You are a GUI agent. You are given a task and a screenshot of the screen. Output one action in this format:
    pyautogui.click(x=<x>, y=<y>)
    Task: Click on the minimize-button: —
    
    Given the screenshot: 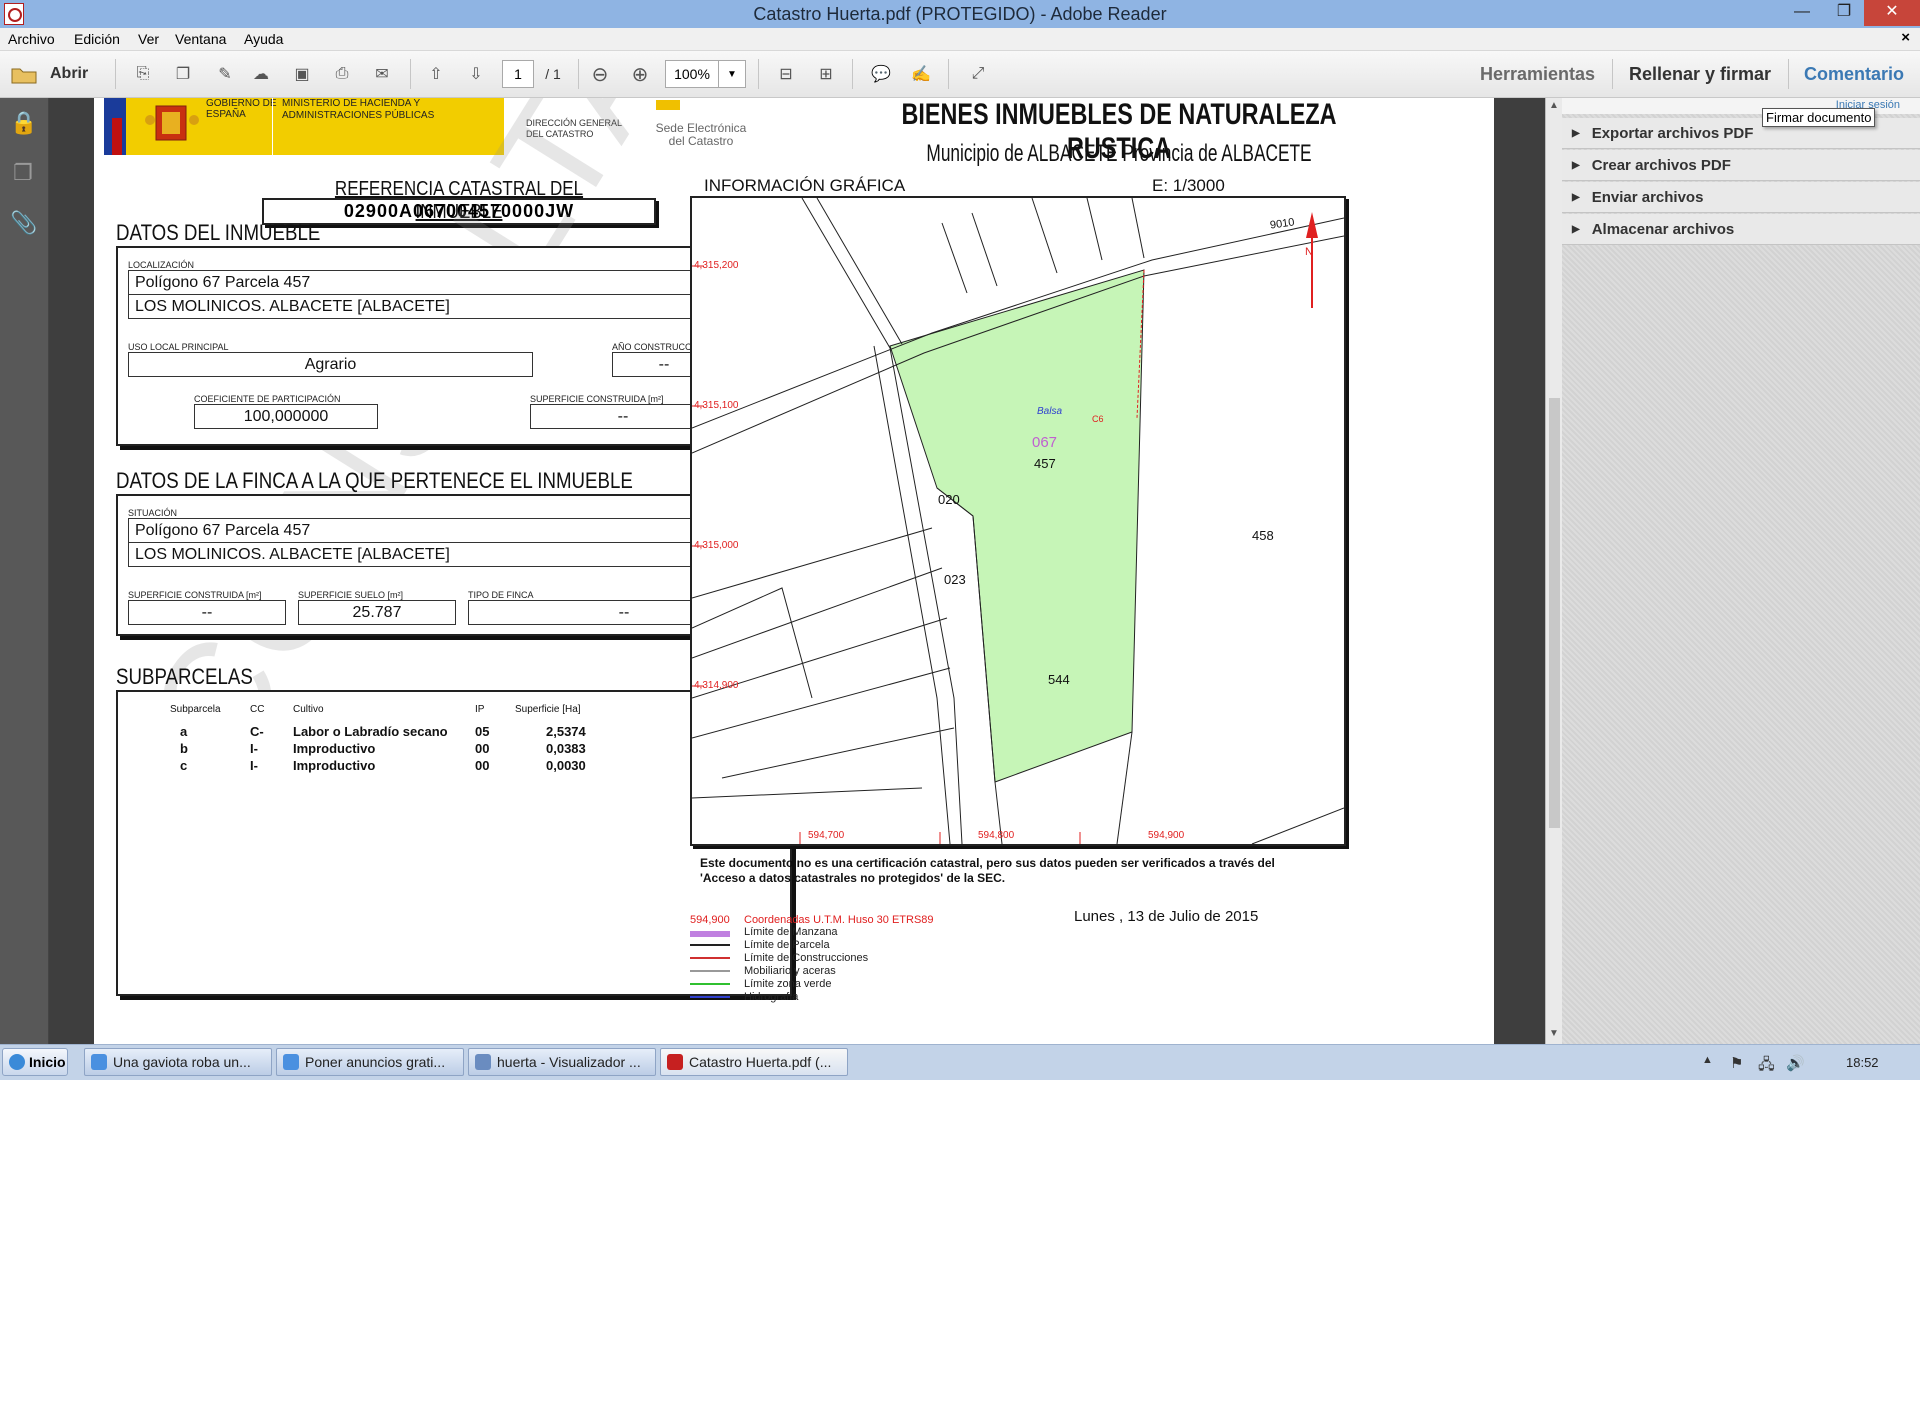 What is the action you would take?
    pyautogui.click(x=1802, y=13)
    